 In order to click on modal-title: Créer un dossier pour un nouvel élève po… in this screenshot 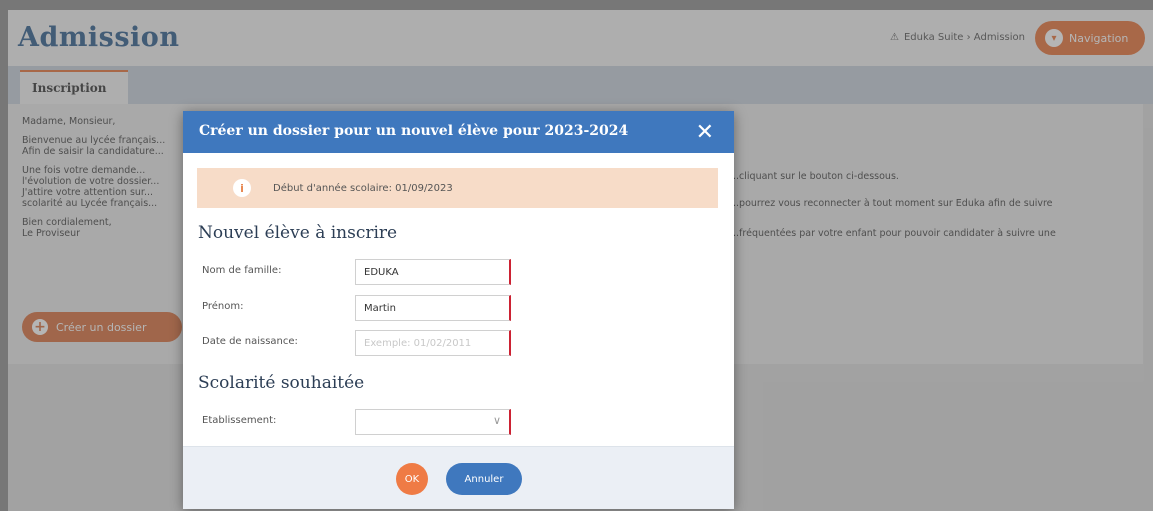, I will do `click(414, 131)`.